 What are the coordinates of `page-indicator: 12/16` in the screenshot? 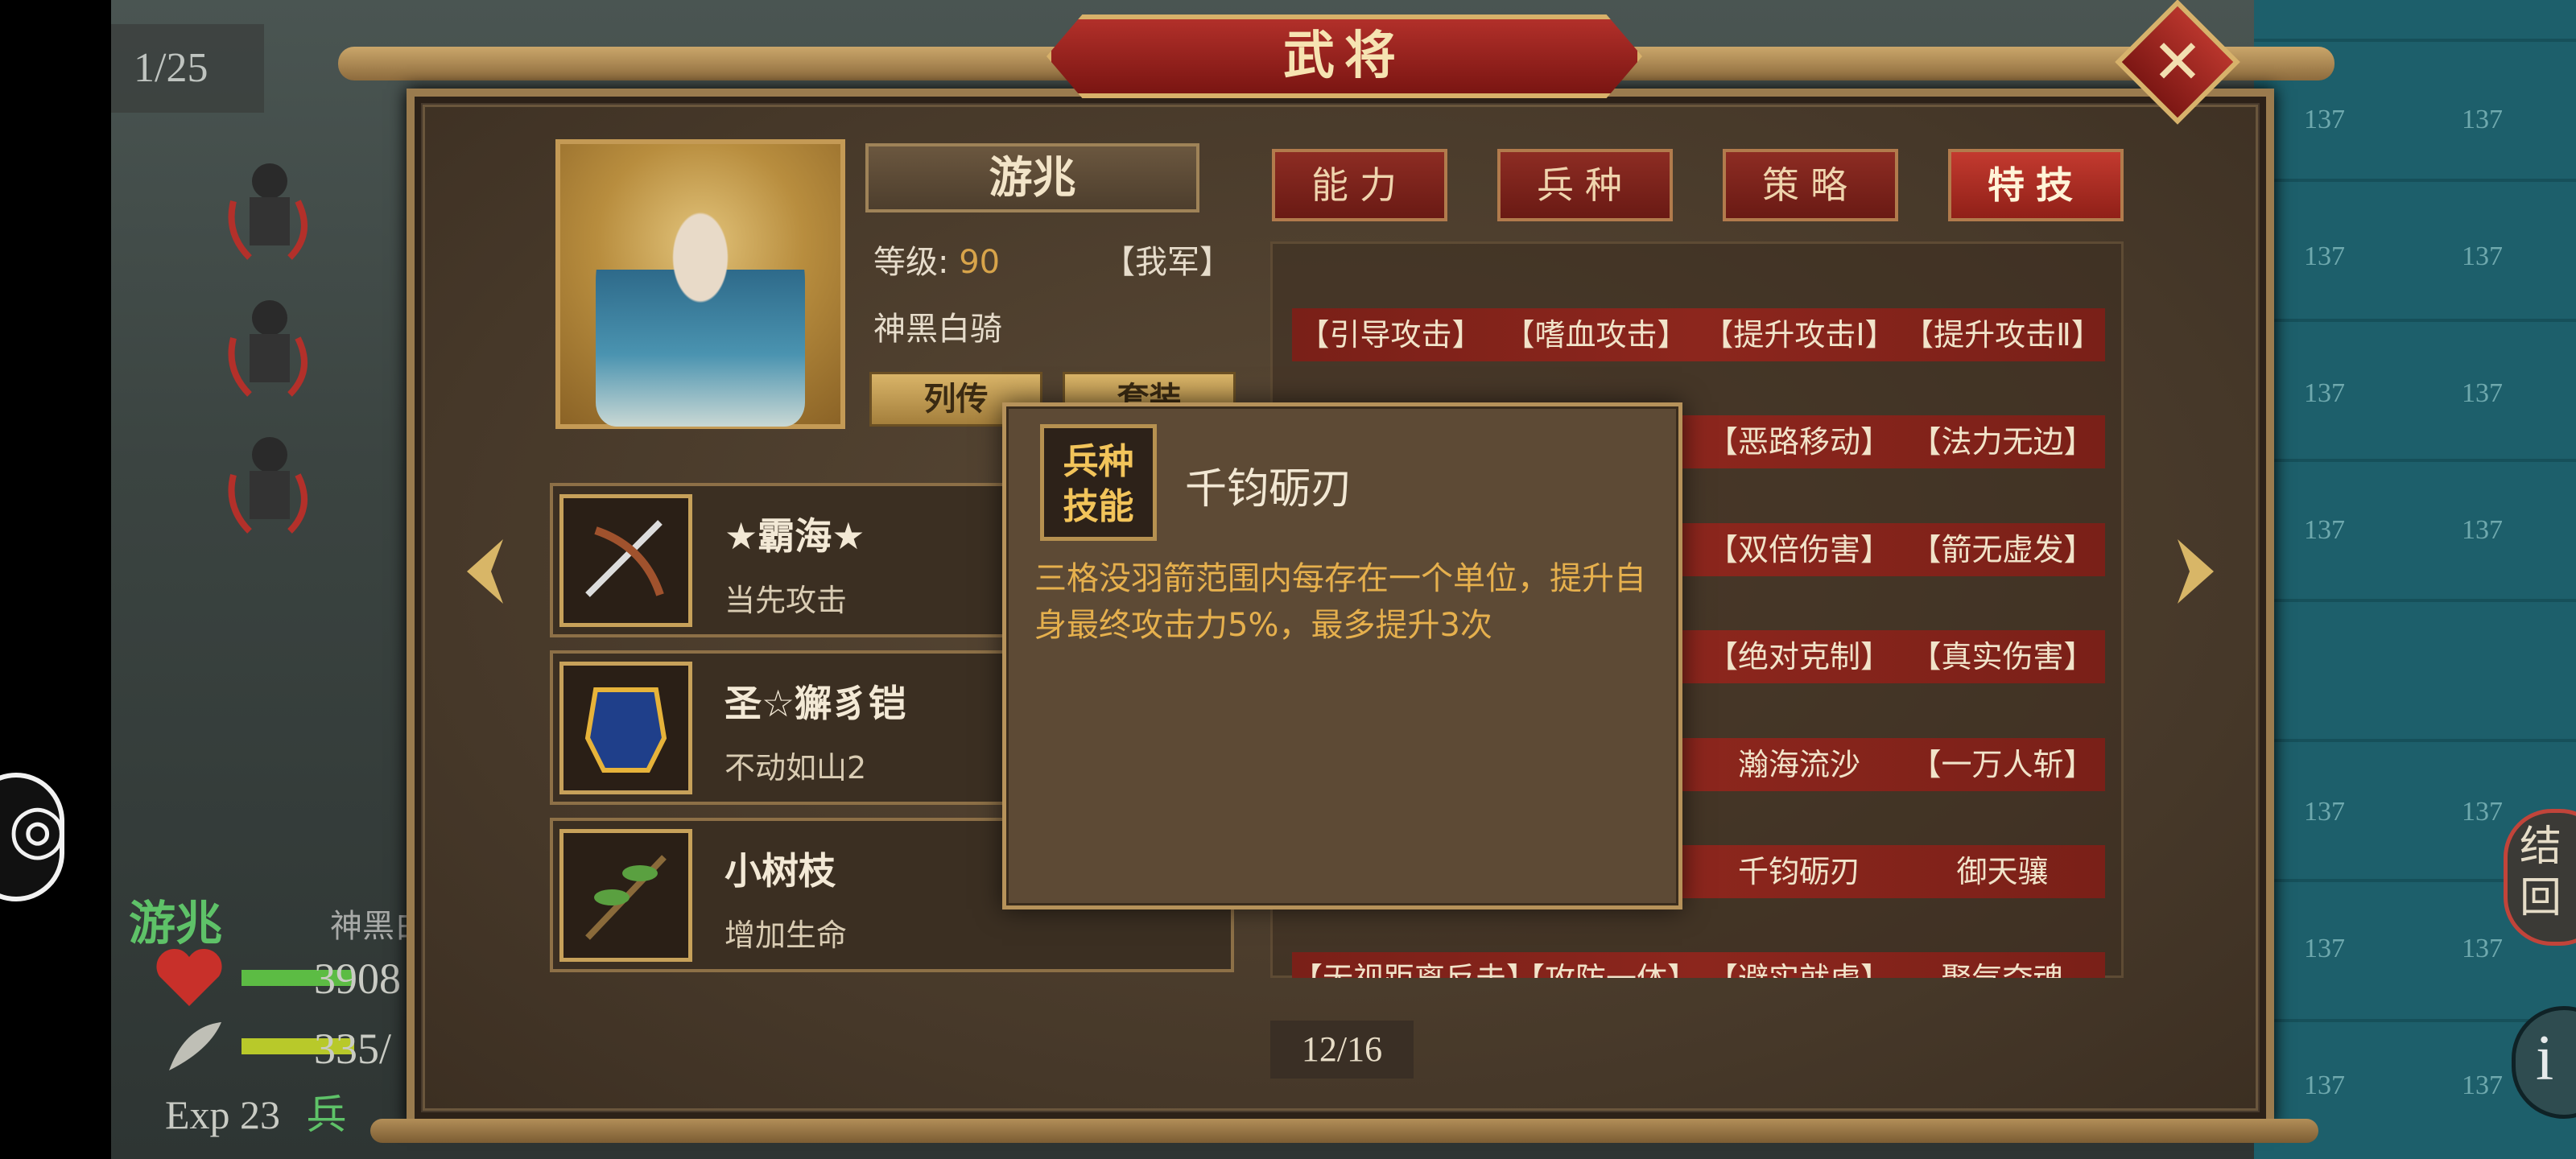 It's located at (1342, 1050).